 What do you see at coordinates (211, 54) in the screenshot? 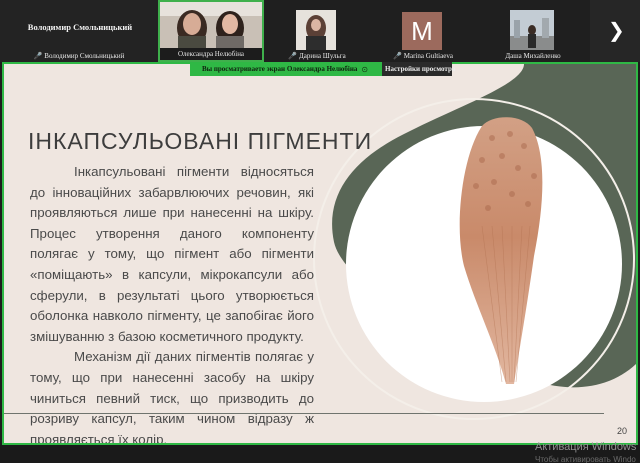
I see `participant-name: Олександра Нелюбіна` at bounding box center [211, 54].